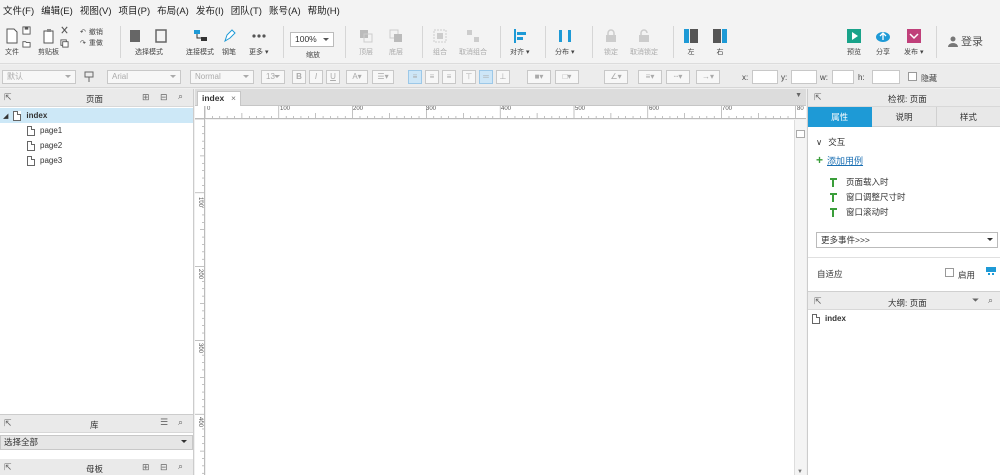 The width and height of the screenshot is (1000, 475). What do you see at coordinates (357, 77) in the screenshot?
I see `font-color-button: A▾` at bounding box center [357, 77].